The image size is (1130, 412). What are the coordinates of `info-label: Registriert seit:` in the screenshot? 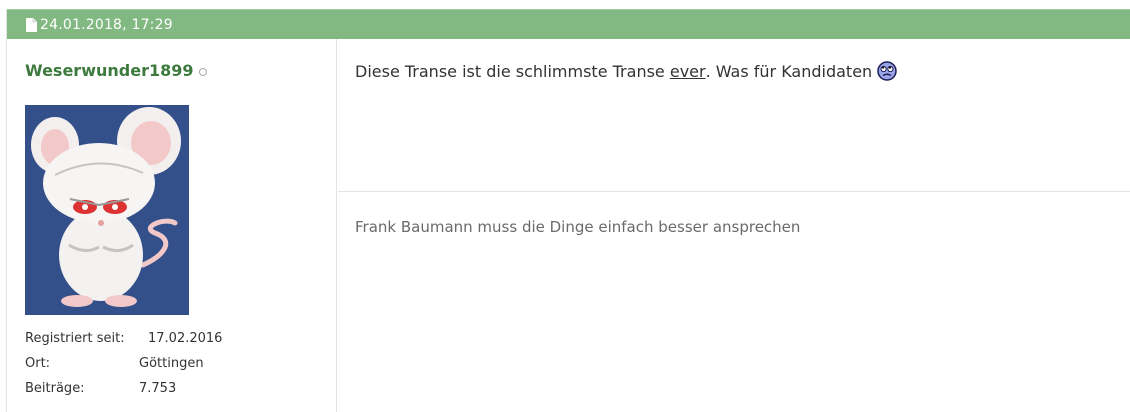 It's located at (75, 338).